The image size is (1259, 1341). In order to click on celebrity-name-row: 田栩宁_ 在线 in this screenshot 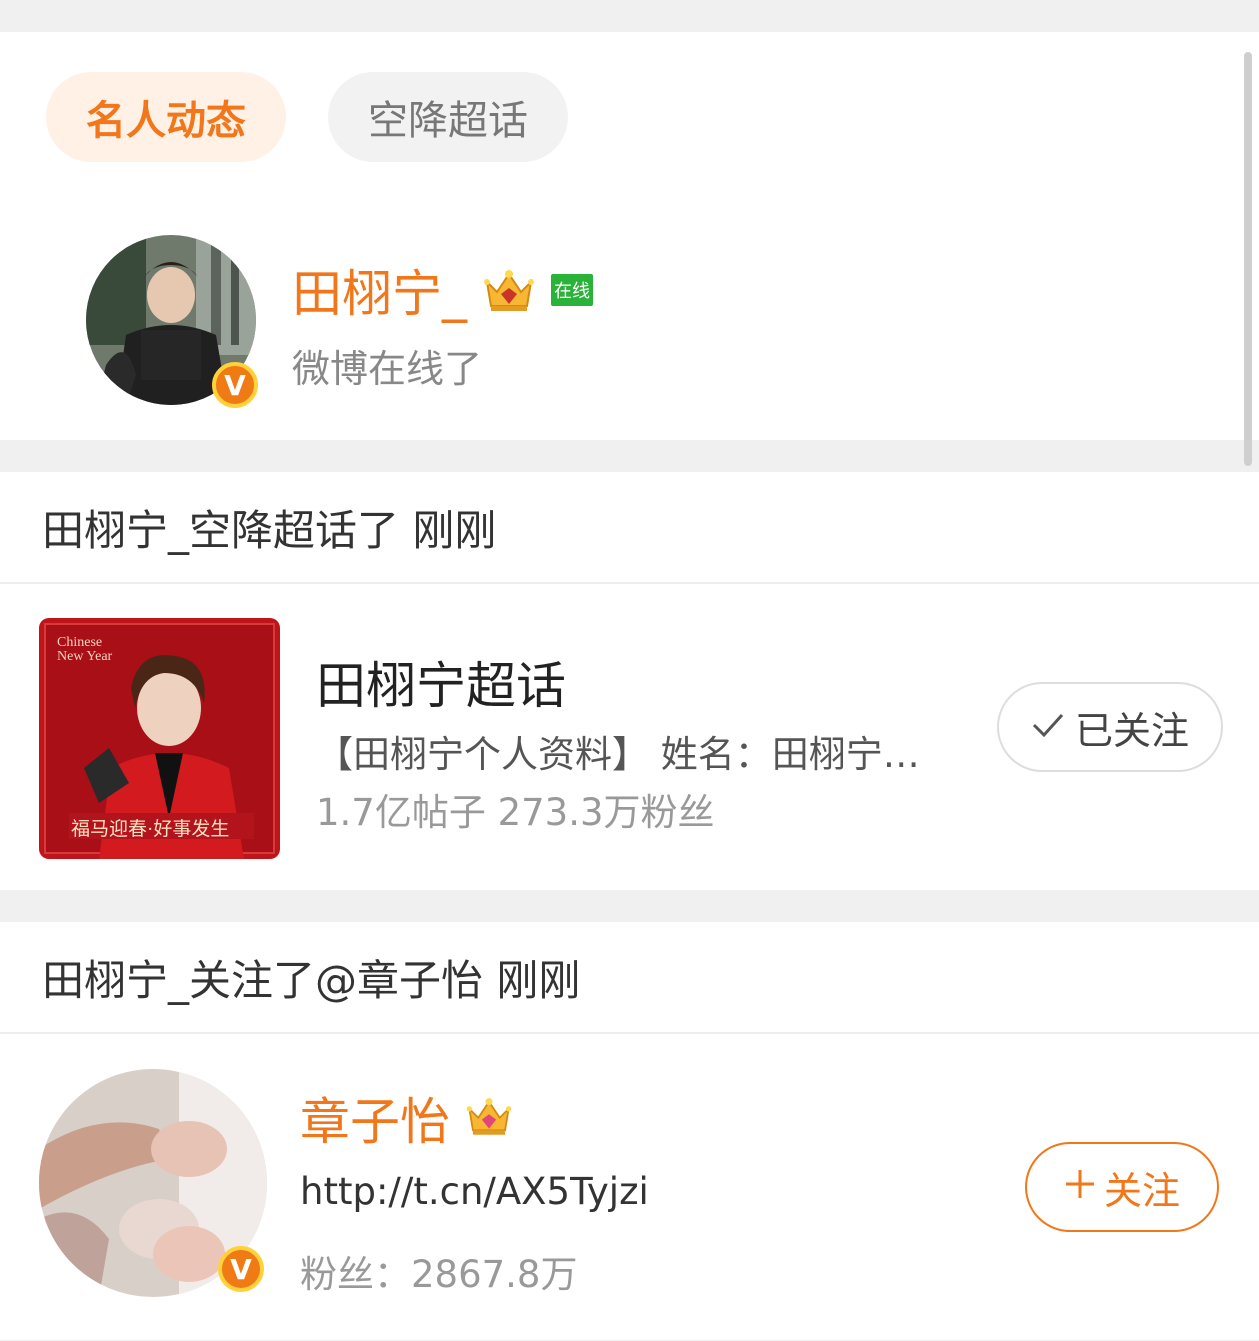, I will do `click(442, 290)`.